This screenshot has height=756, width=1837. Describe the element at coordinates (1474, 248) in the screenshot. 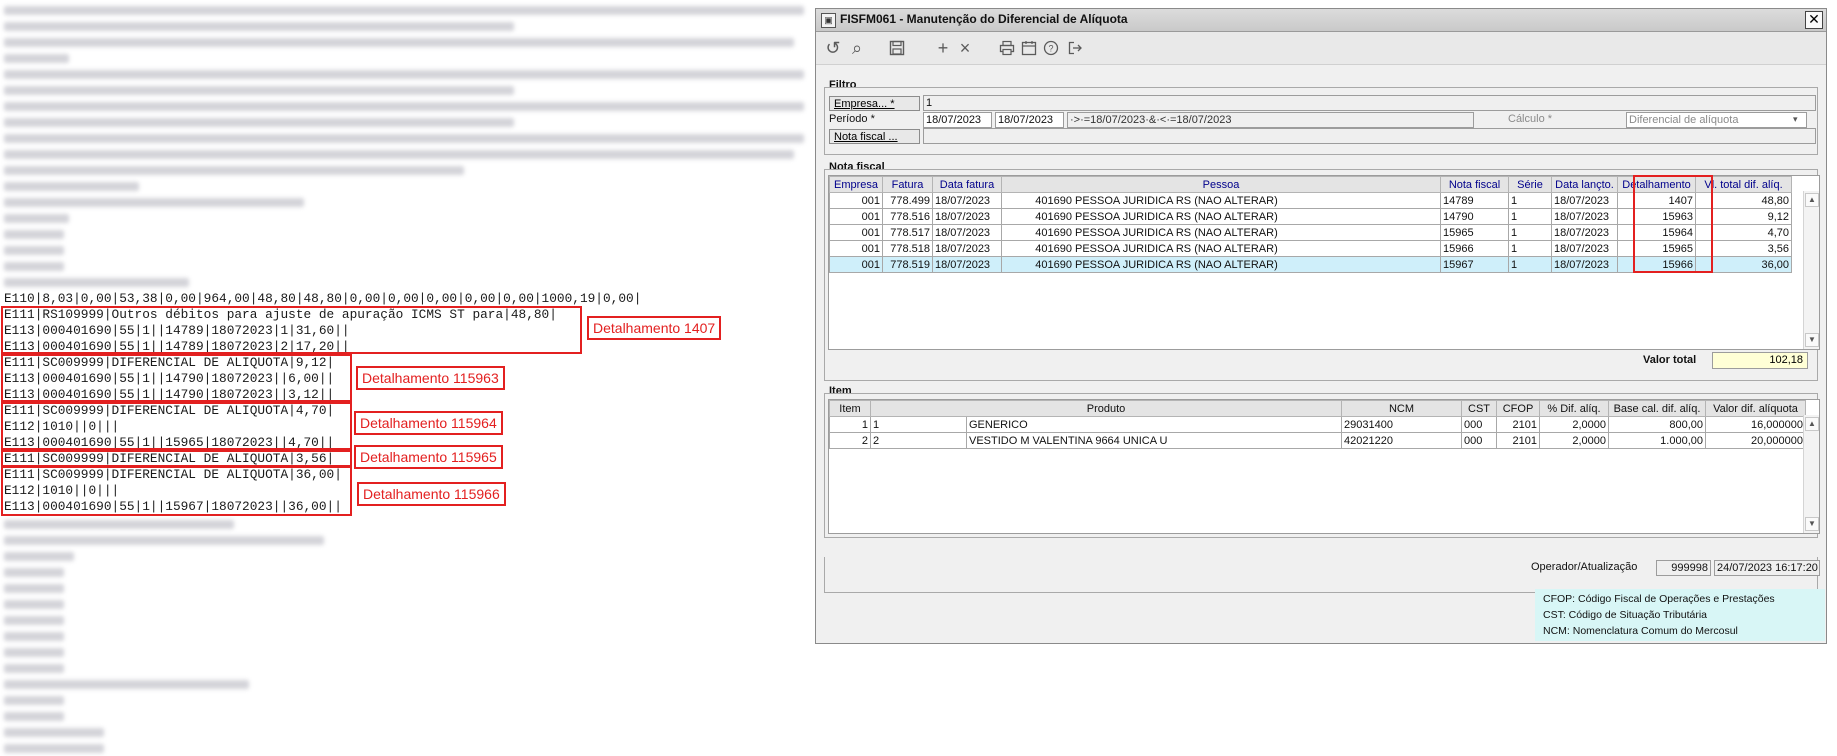

I see `cell-nota: 15966` at that location.